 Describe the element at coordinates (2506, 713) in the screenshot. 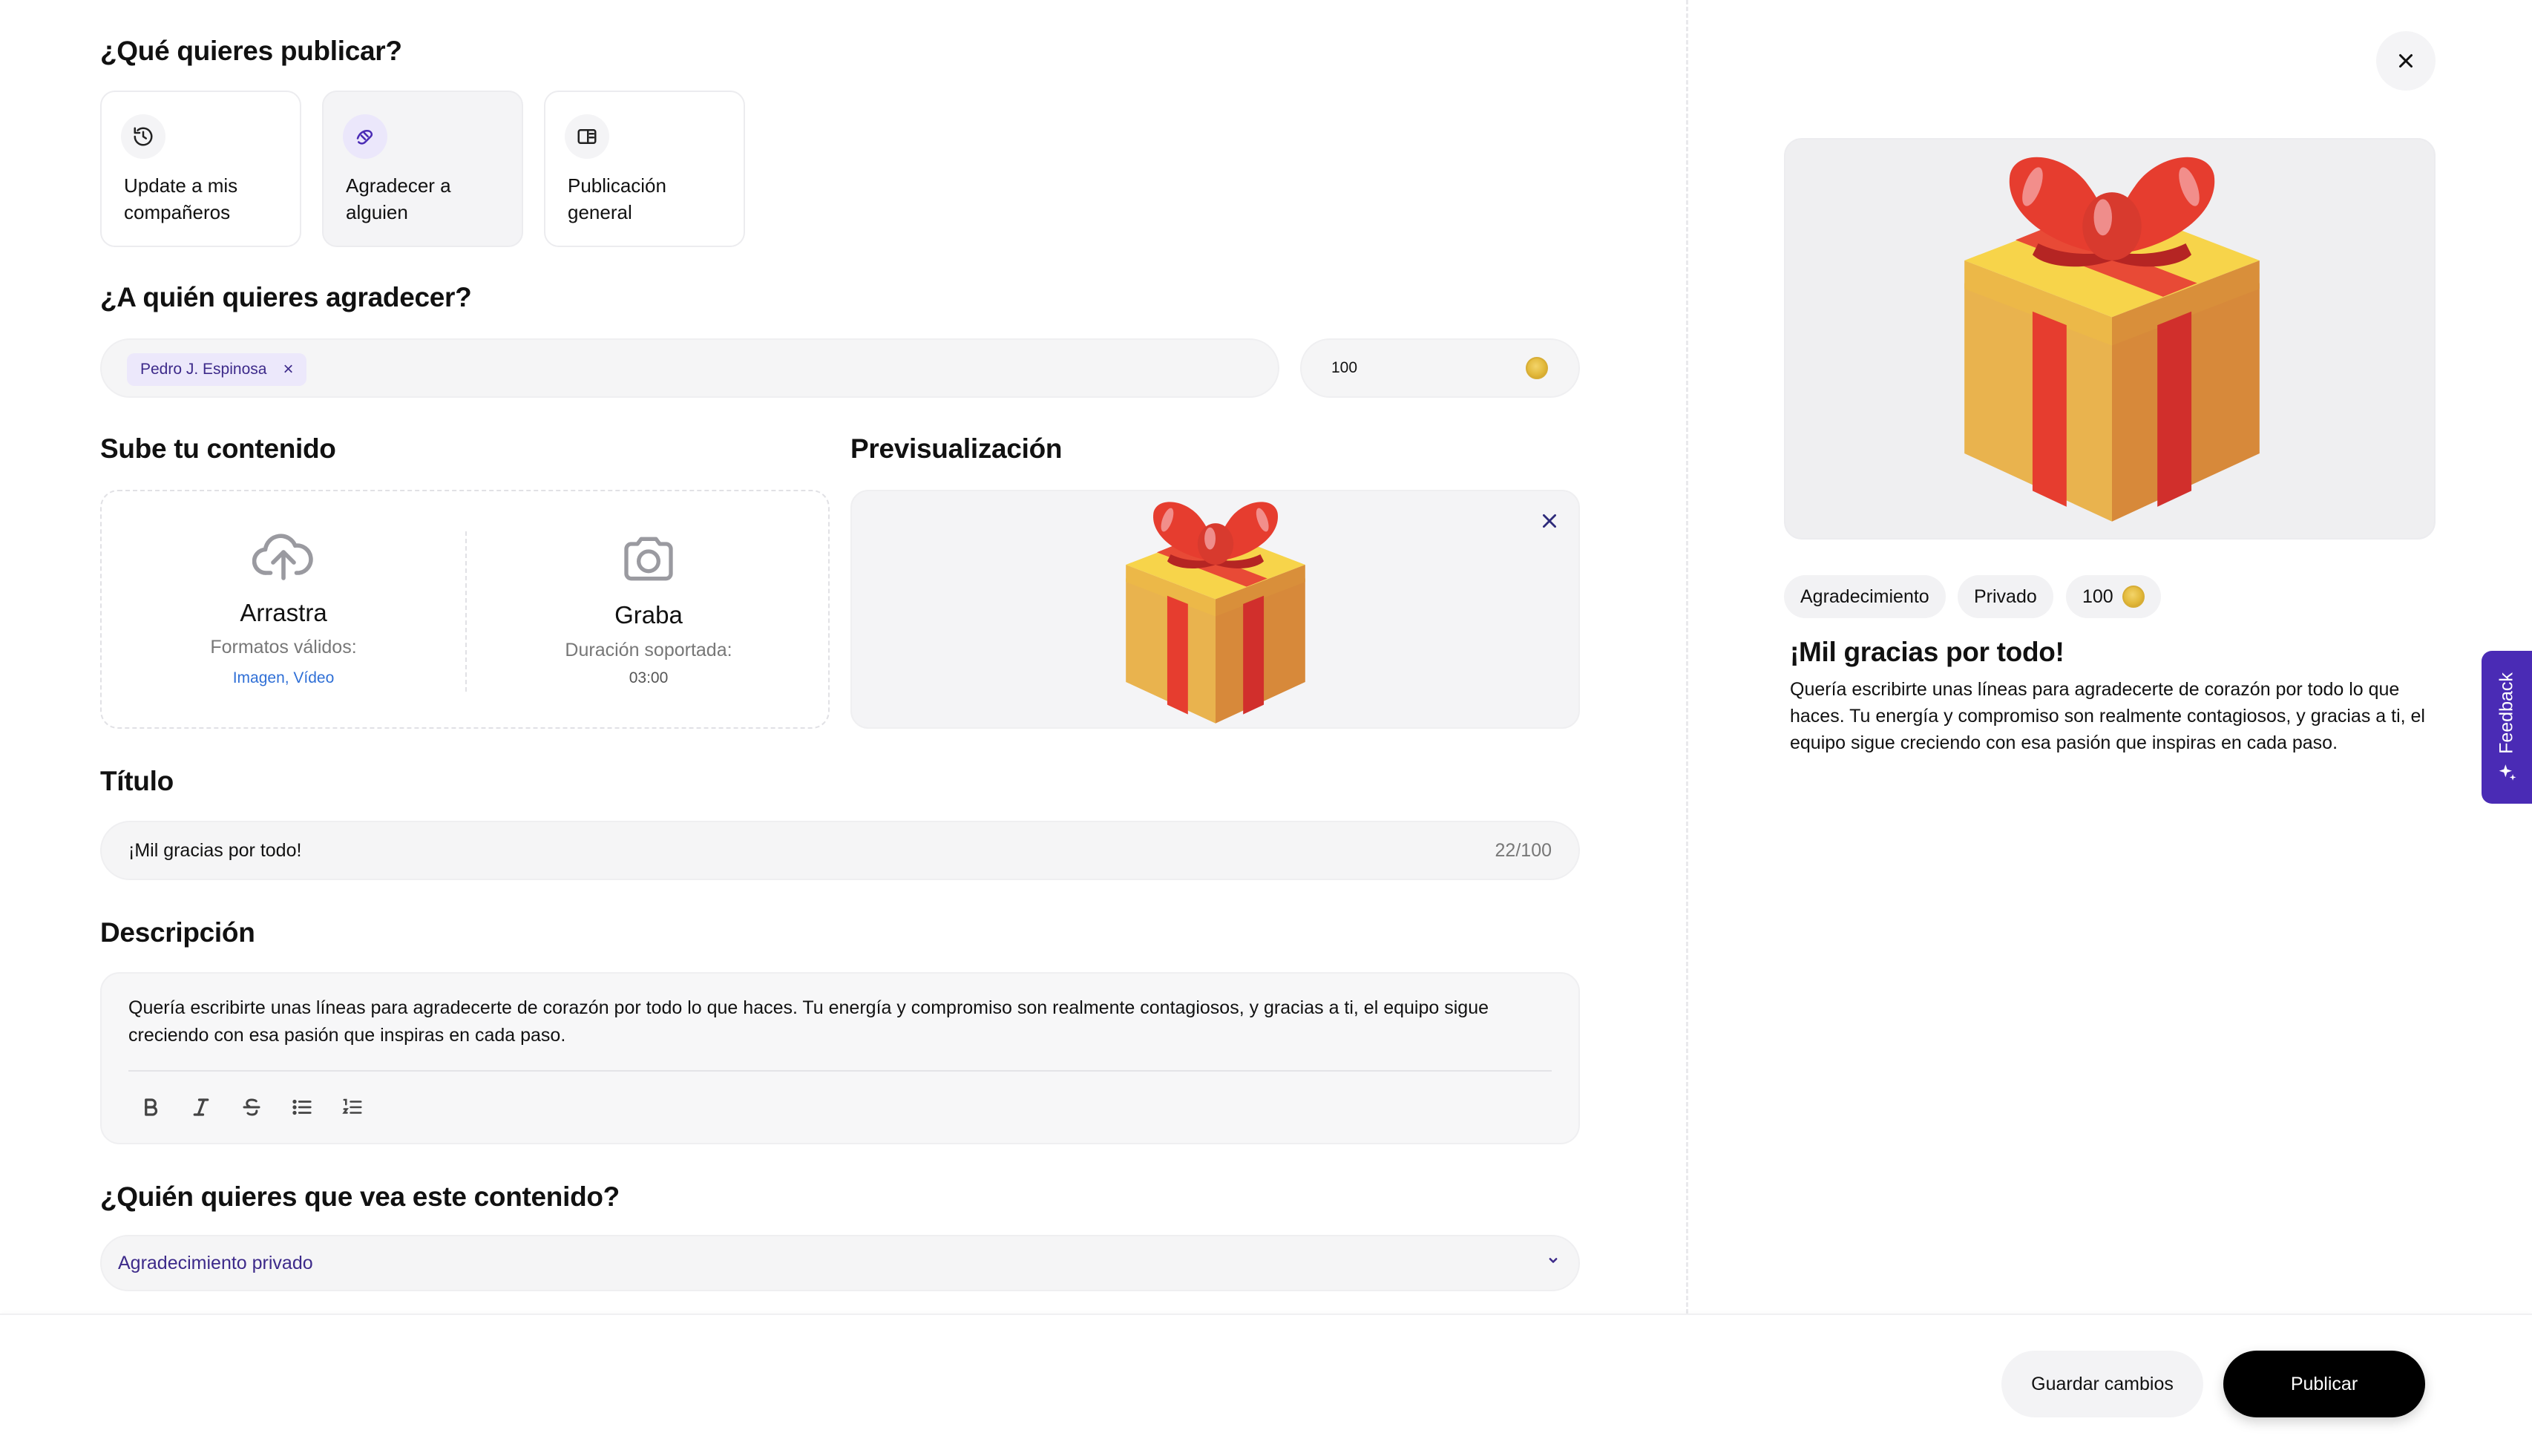

I see `feedback-label: Feedback` at that location.